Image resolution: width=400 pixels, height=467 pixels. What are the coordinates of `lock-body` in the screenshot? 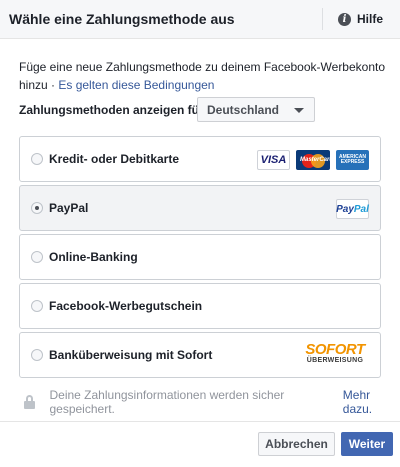 It's located at (29, 405).